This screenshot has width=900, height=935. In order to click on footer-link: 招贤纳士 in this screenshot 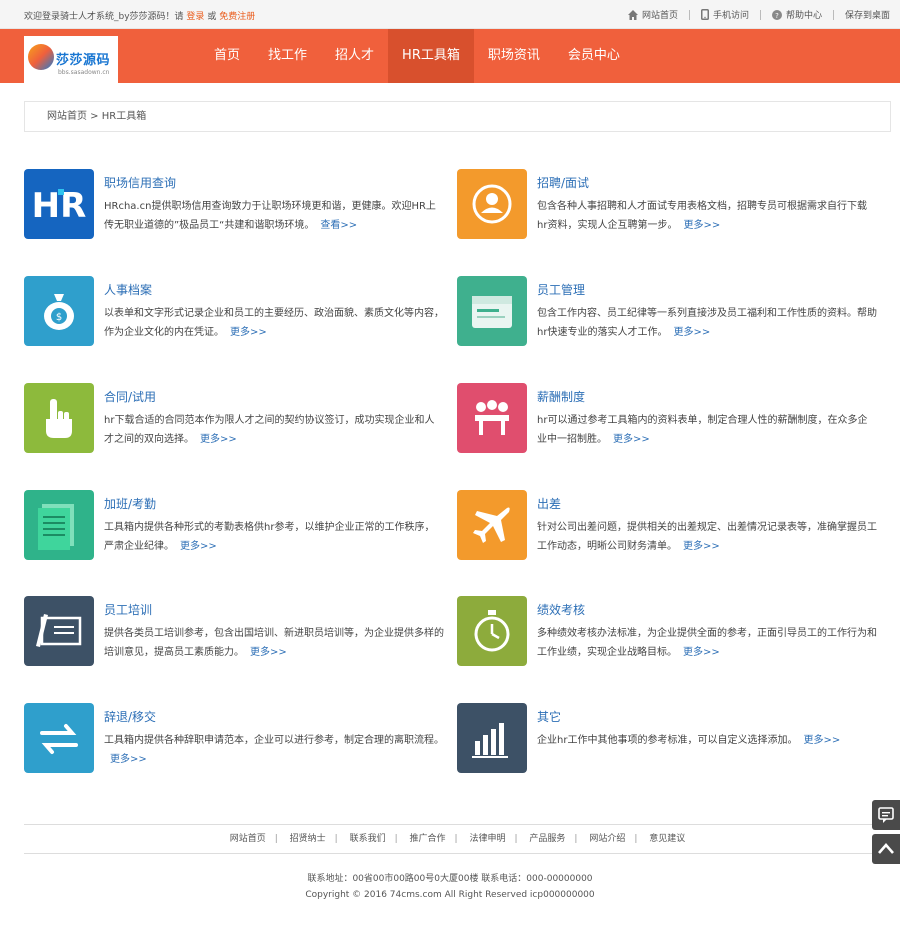, I will do `click(308, 839)`.